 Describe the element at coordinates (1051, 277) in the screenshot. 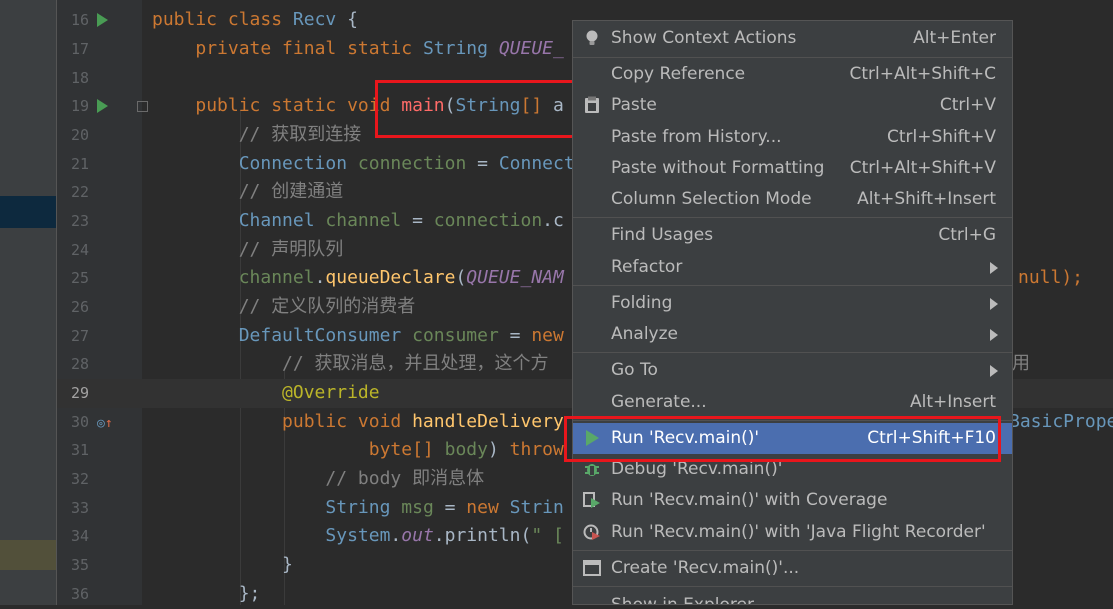

I see `code-overflow-text: null);` at that location.